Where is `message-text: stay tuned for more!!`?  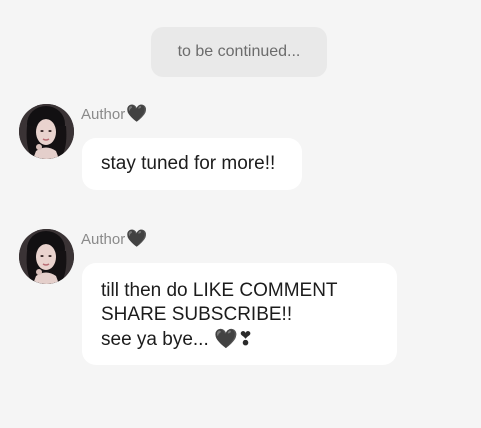 message-text: stay tuned for more!! is located at coordinates (188, 163).